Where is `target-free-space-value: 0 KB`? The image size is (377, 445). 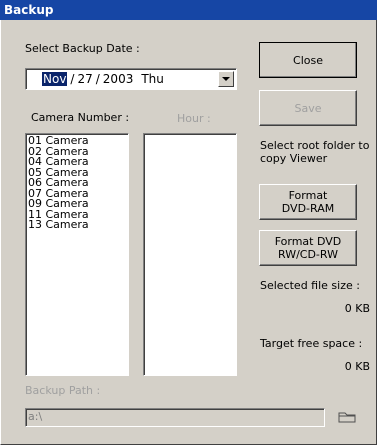
target-free-space-value: 0 KB is located at coordinates (357, 366).